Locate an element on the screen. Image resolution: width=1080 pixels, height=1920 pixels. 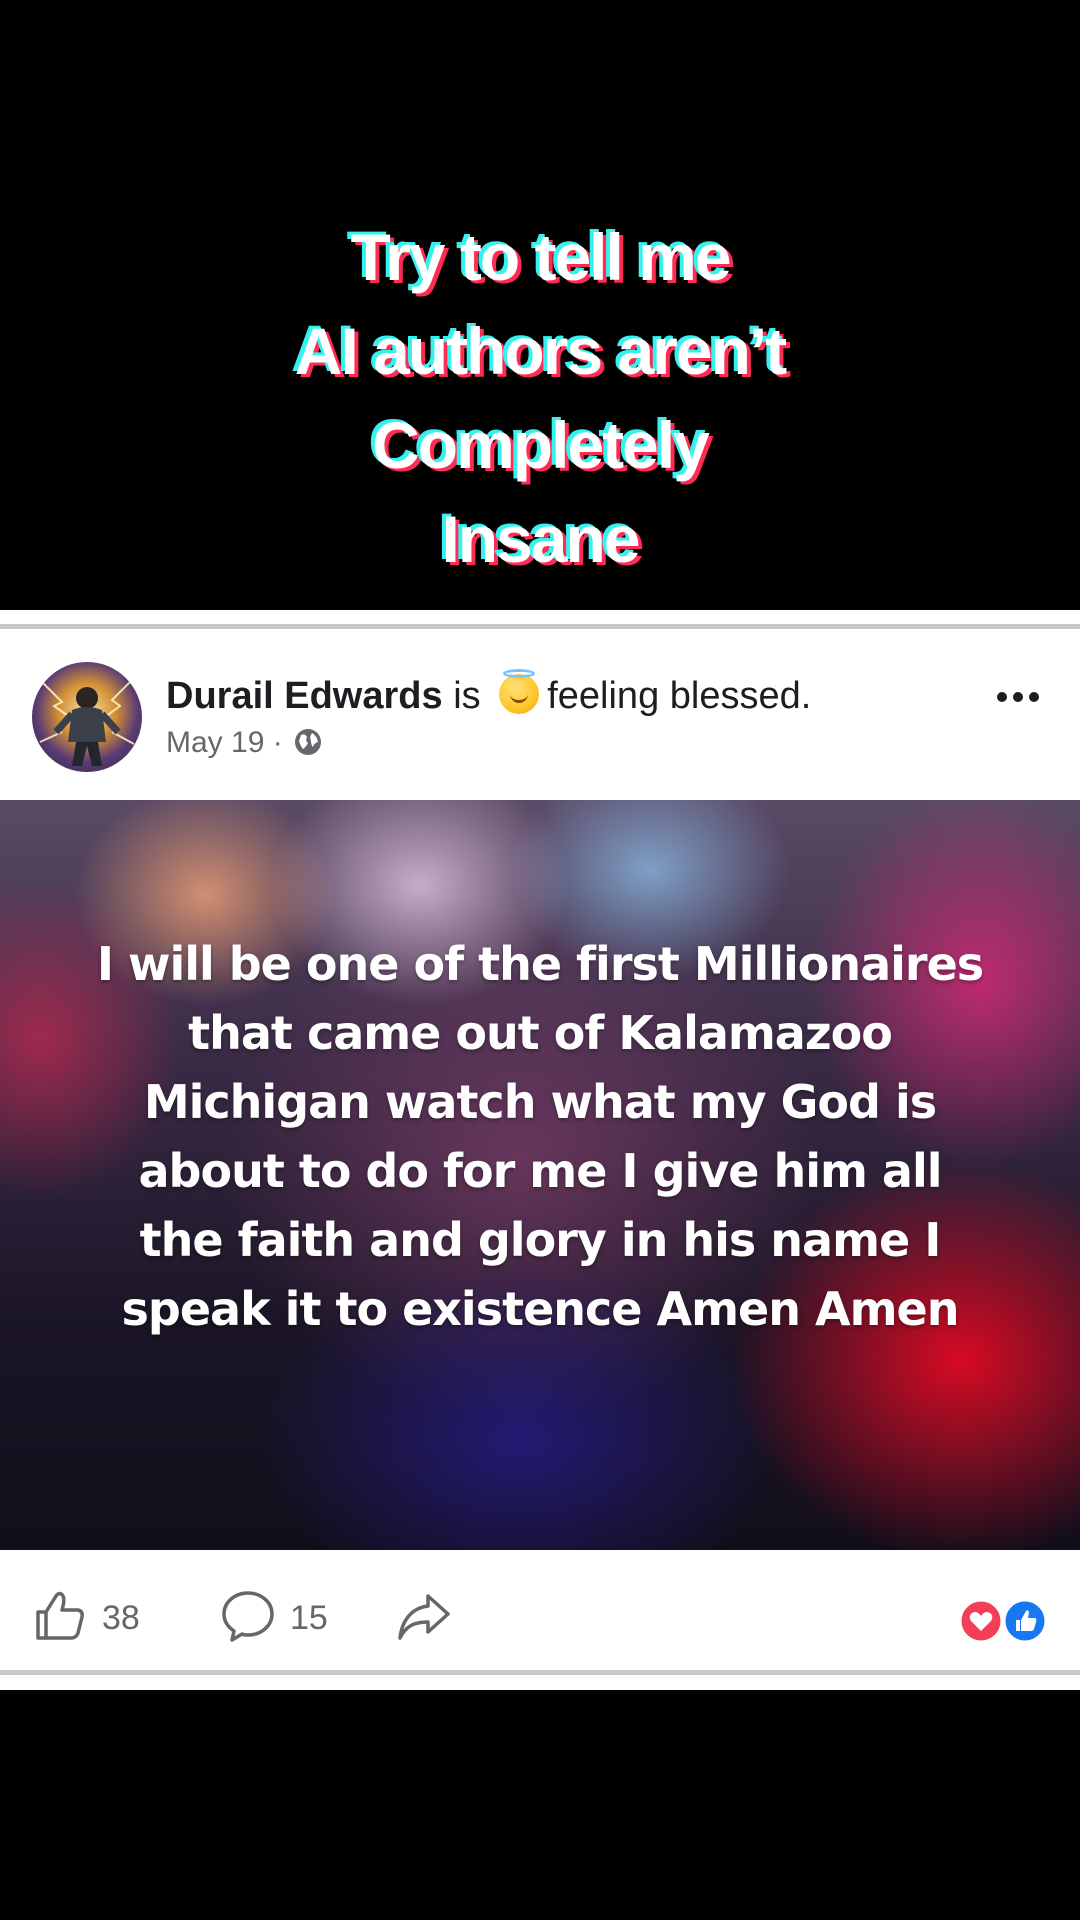
share-button is located at coordinates (424, 1618).